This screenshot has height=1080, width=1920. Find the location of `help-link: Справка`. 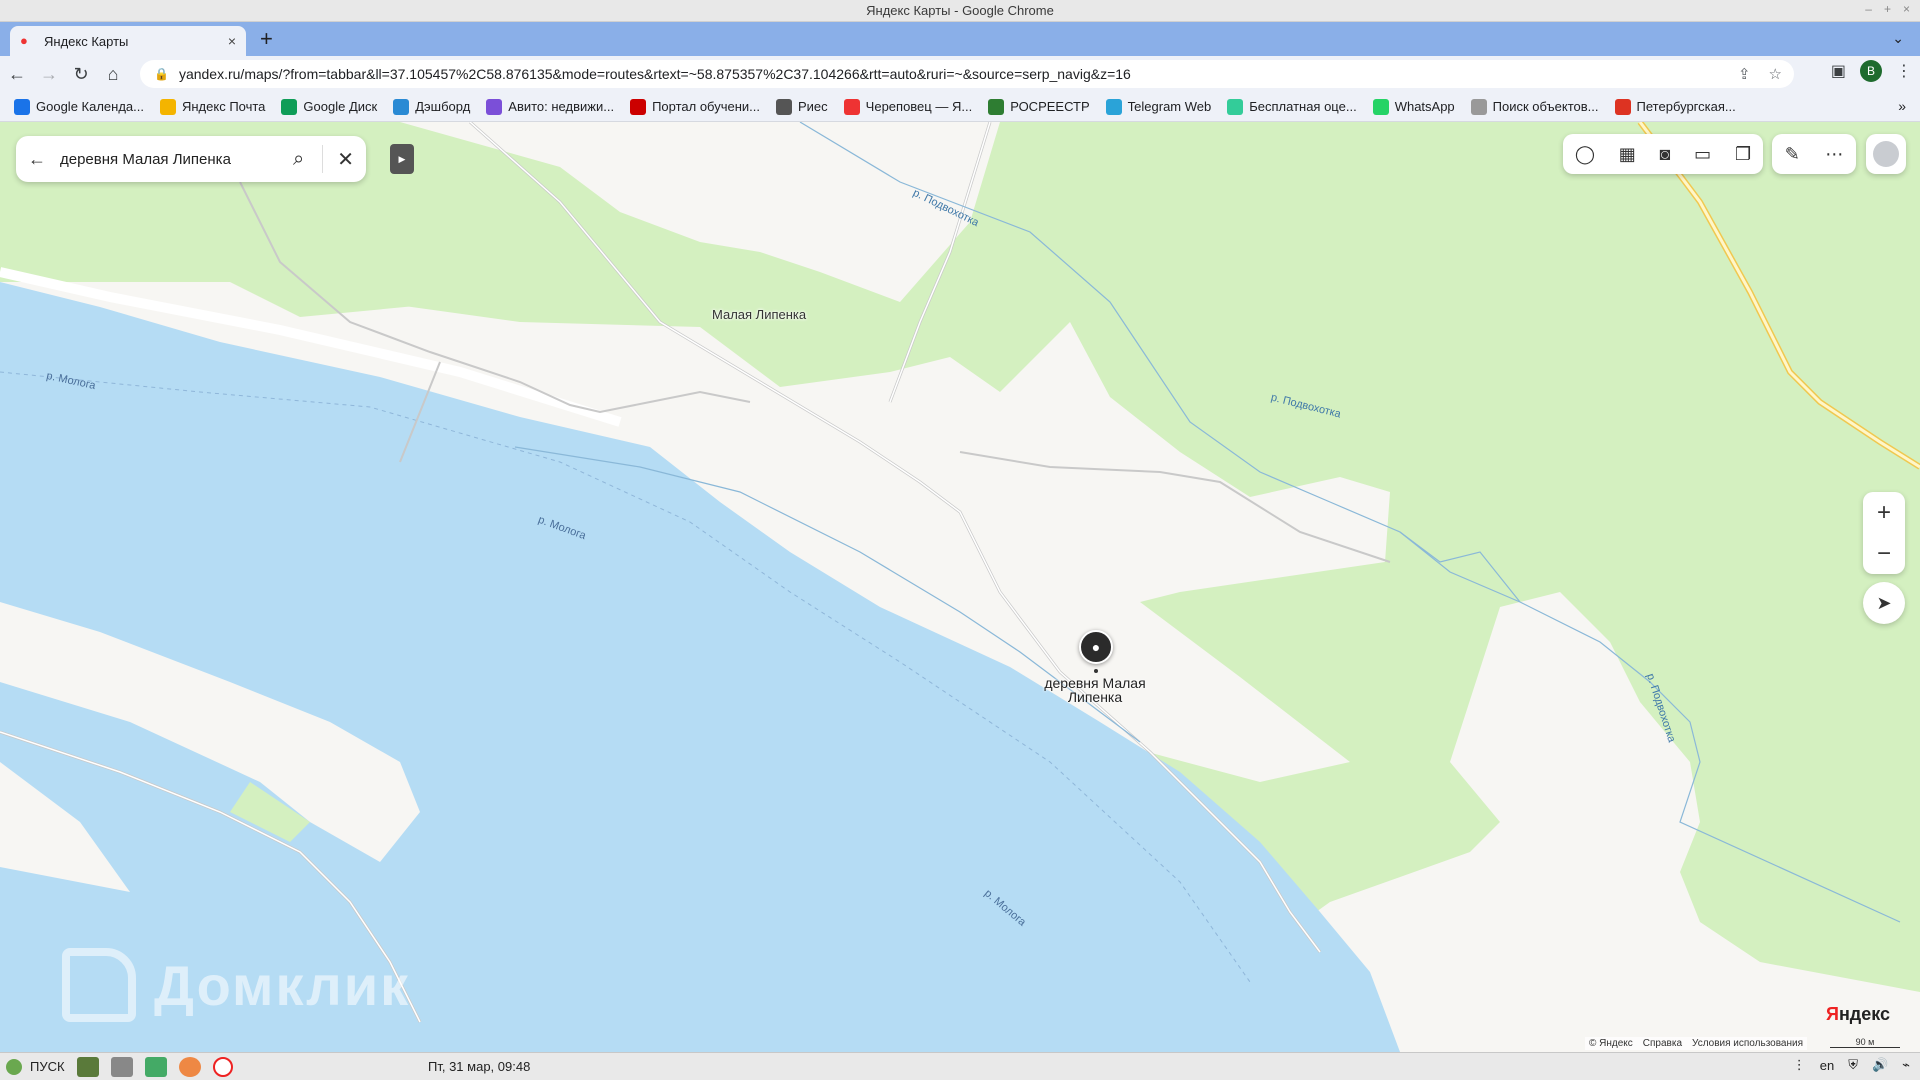

help-link: Справка is located at coordinates (1662, 1043).